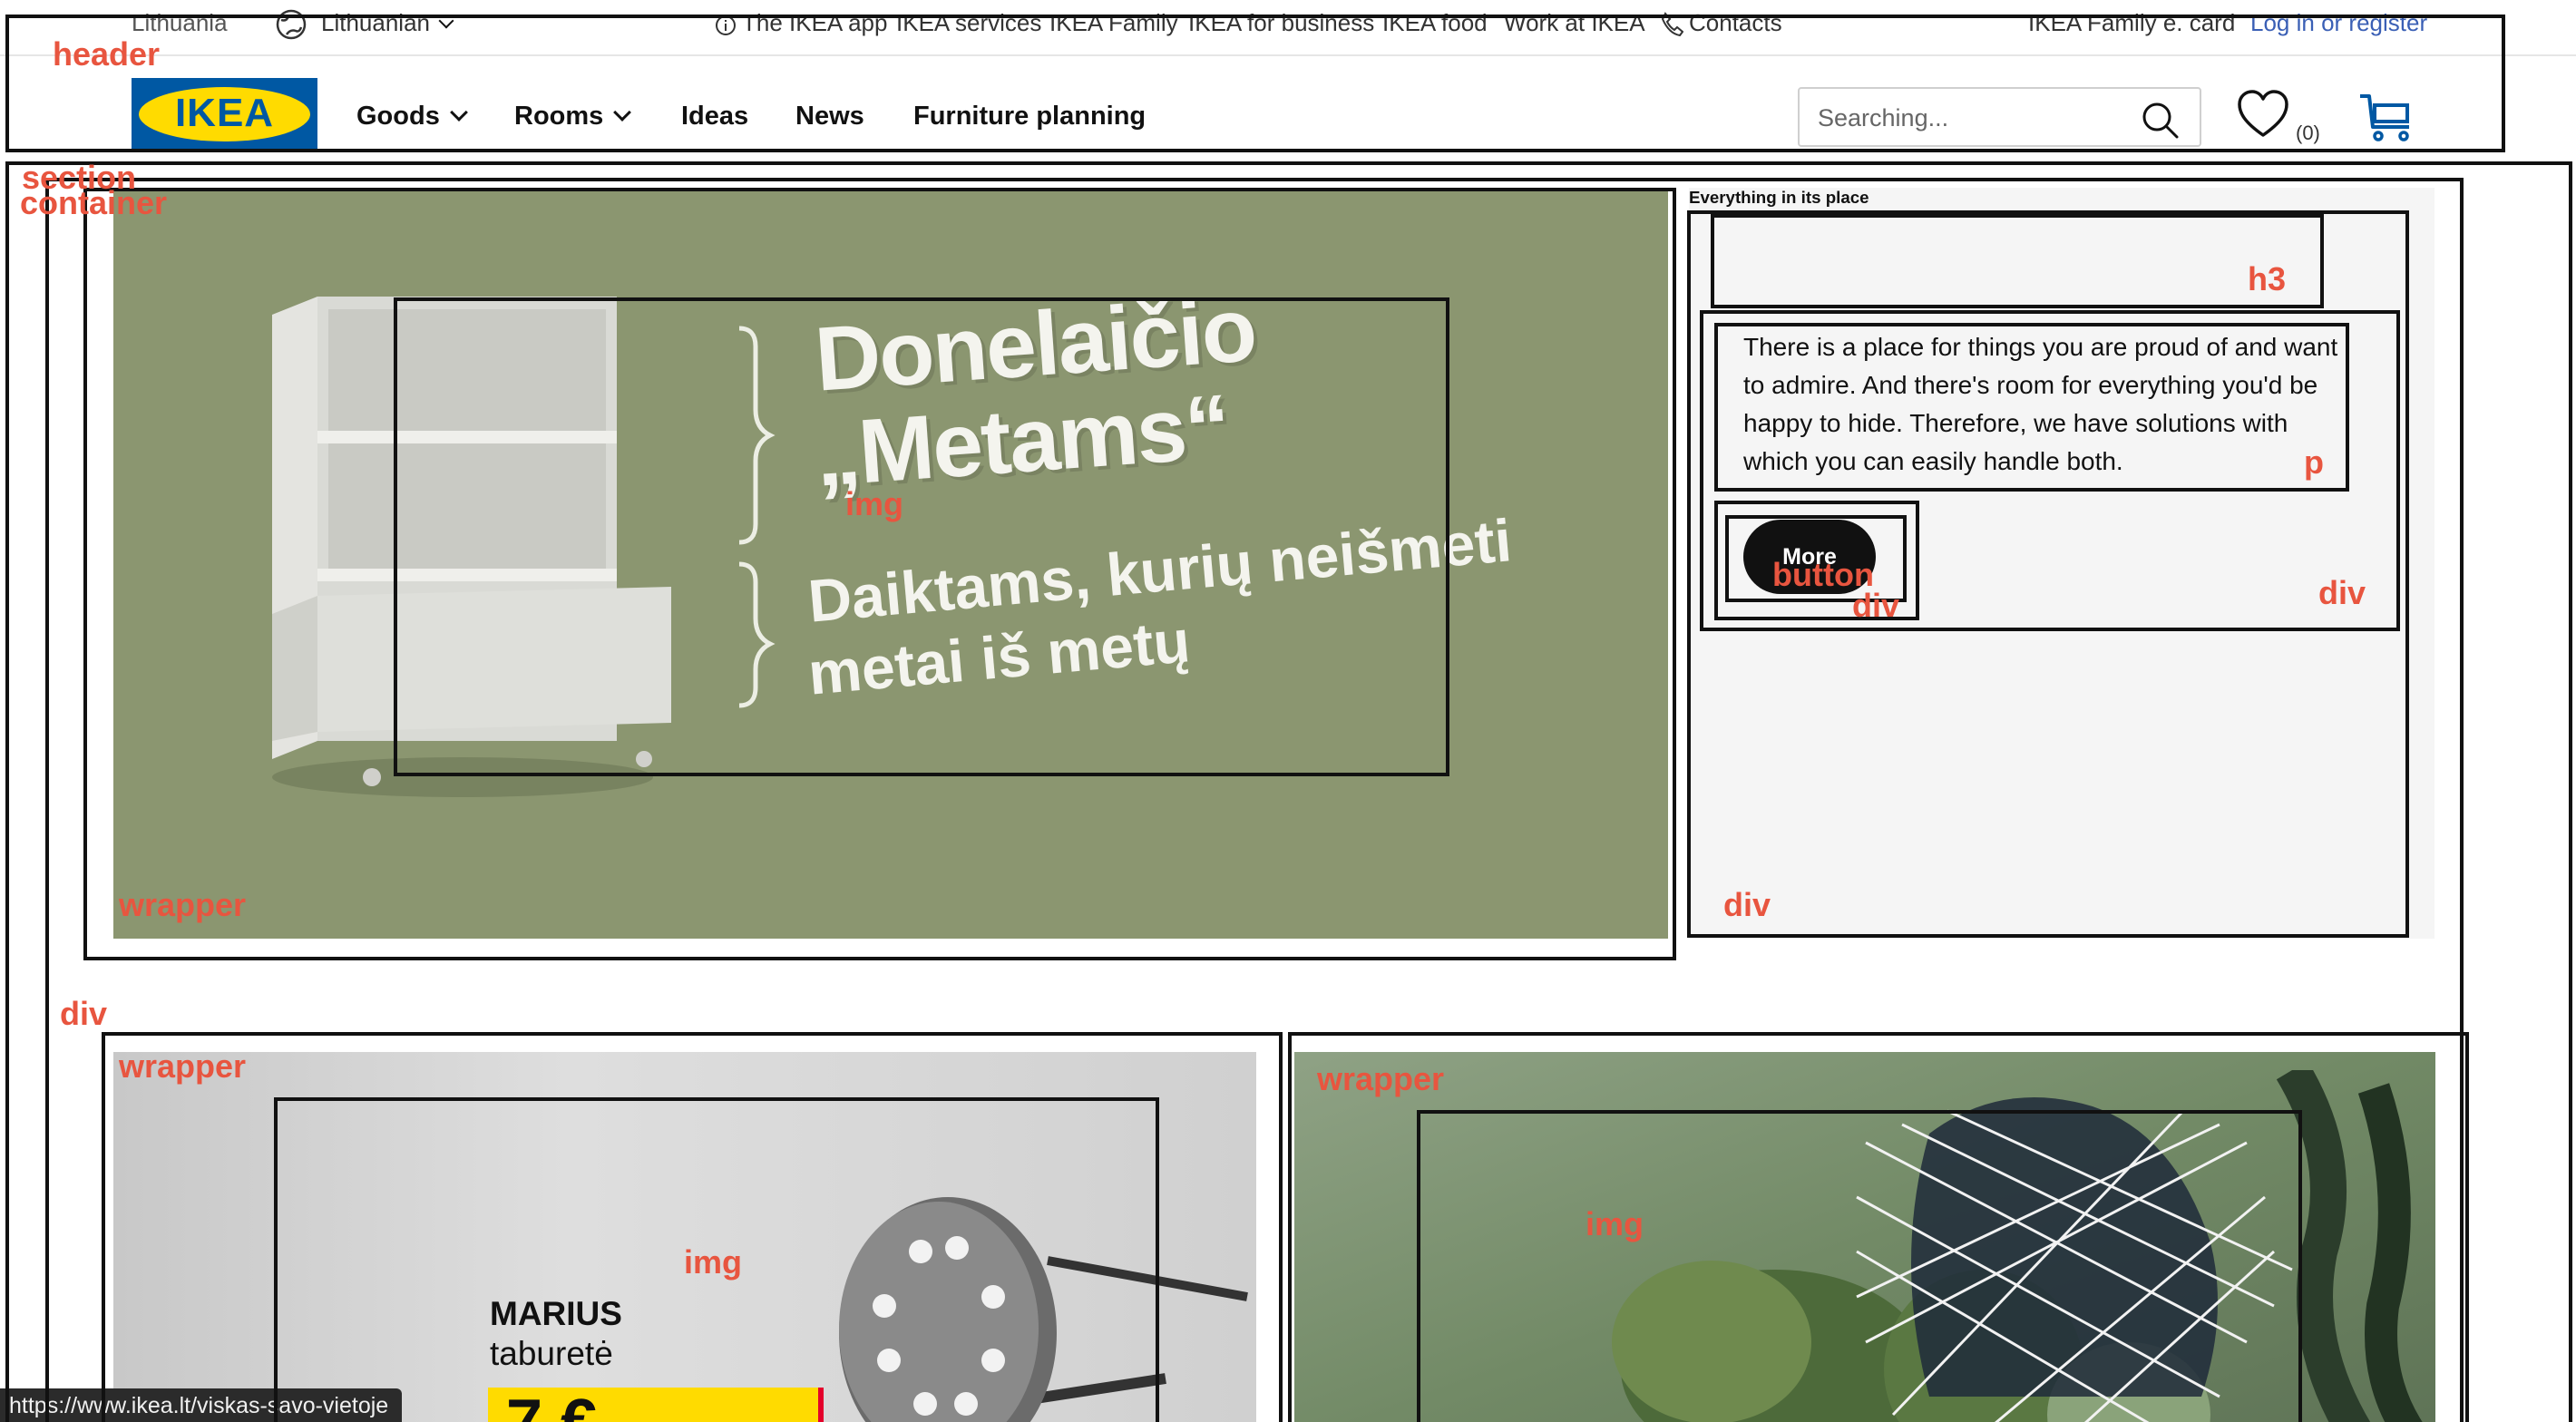 This screenshot has width=2576, height=1422. Describe the element at coordinates (107, 54) in the screenshot. I see `annotation-label-header: header` at that location.